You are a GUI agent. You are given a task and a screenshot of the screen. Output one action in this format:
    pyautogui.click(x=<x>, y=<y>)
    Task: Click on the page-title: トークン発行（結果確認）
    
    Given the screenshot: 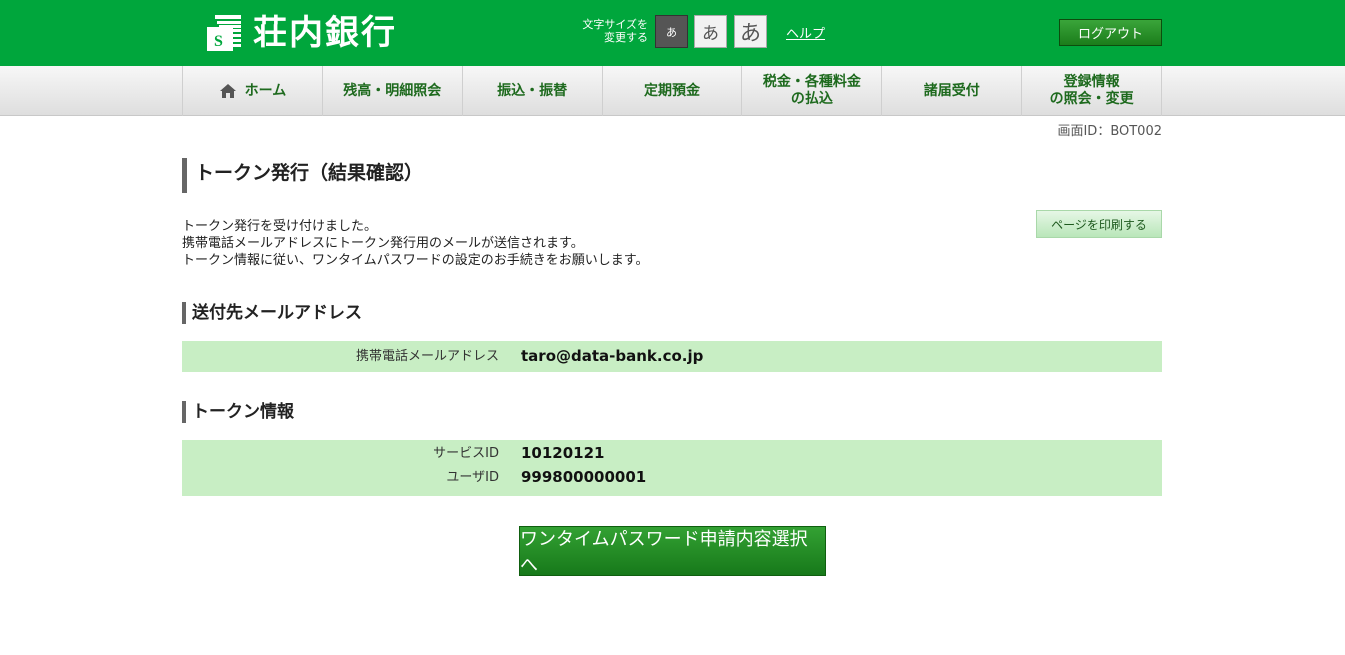 What is the action you would take?
    pyautogui.click(x=302, y=175)
    